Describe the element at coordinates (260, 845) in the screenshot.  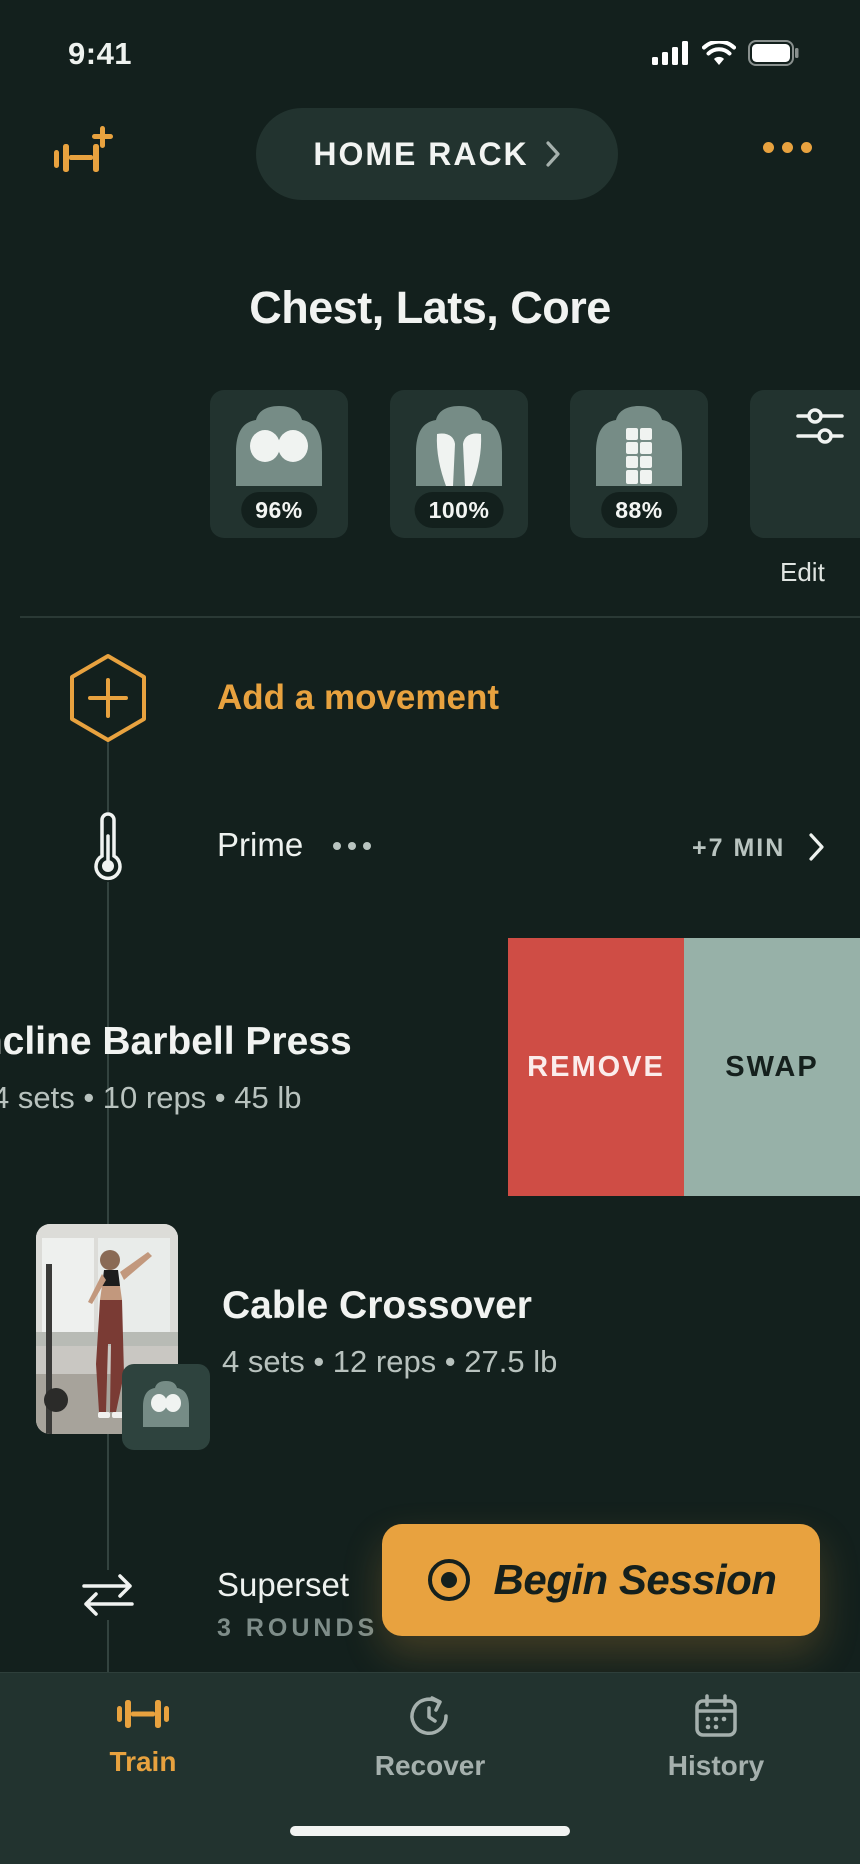
I see `prime-label: Prime` at that location.